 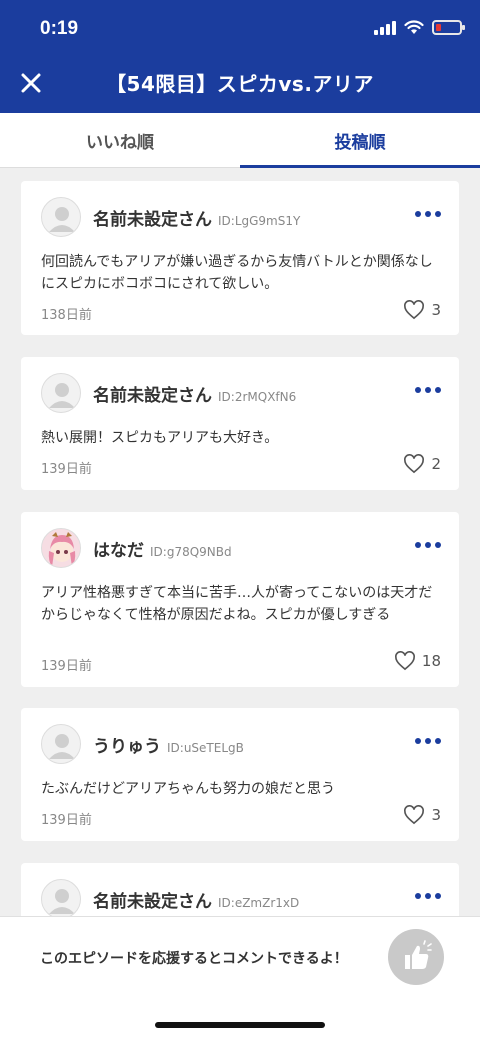 I want to click on user-id: ID:2rMQXfN6, so click(x=257, y=397).